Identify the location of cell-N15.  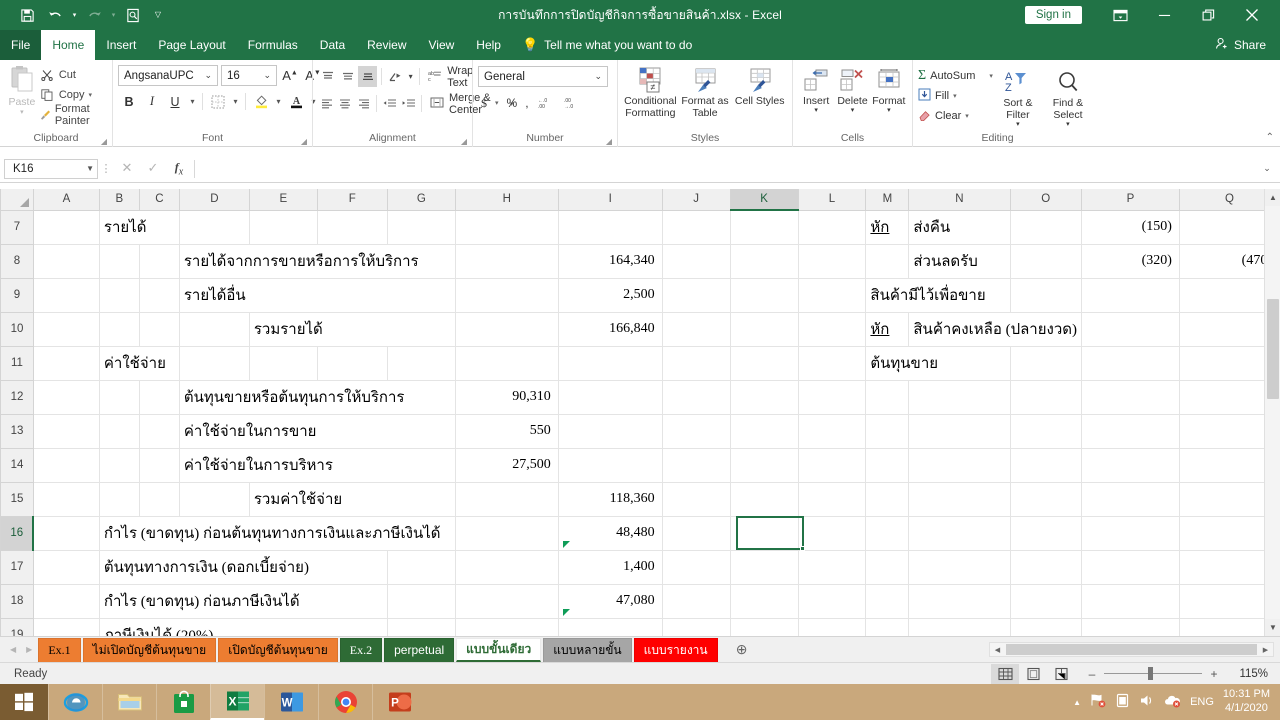
(959, 499).